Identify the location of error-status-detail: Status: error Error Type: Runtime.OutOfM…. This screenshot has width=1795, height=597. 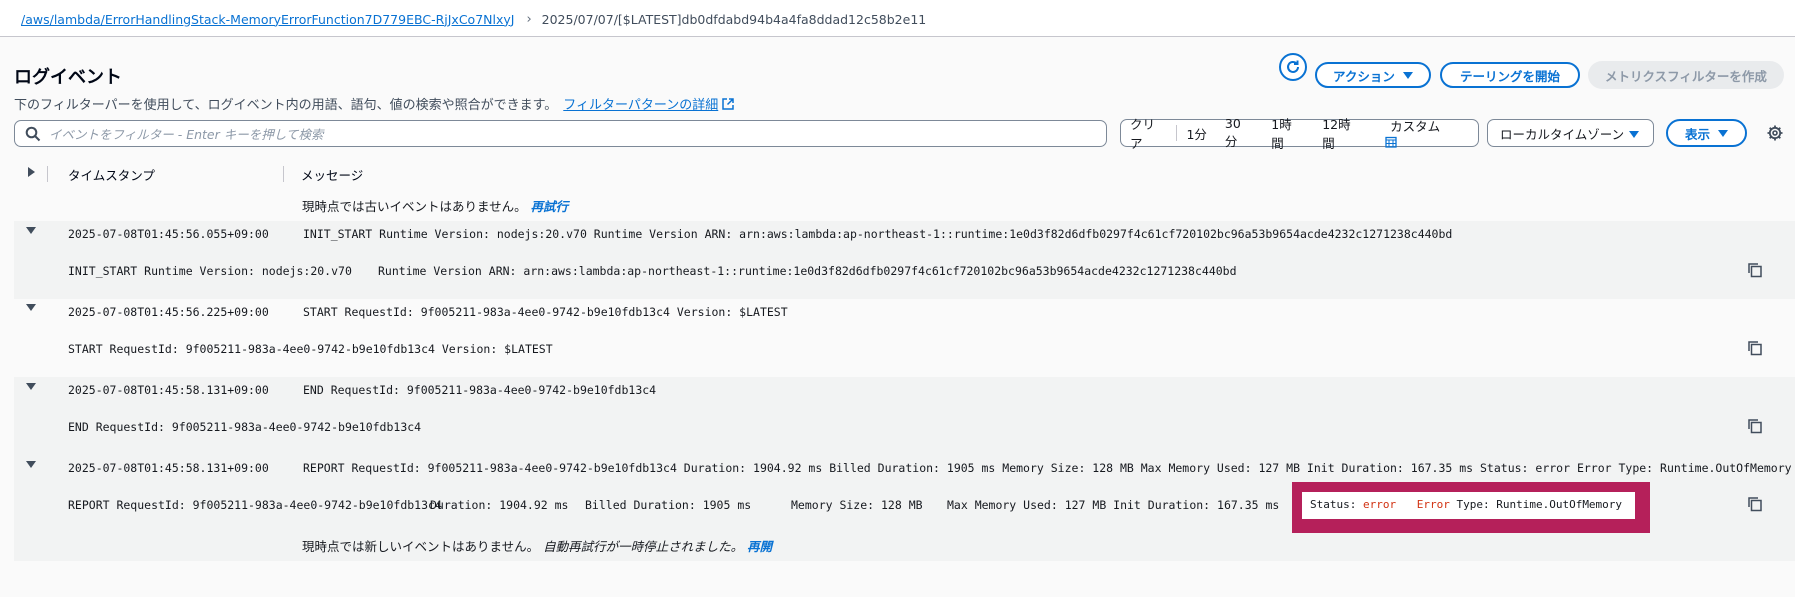
(1466, 504).